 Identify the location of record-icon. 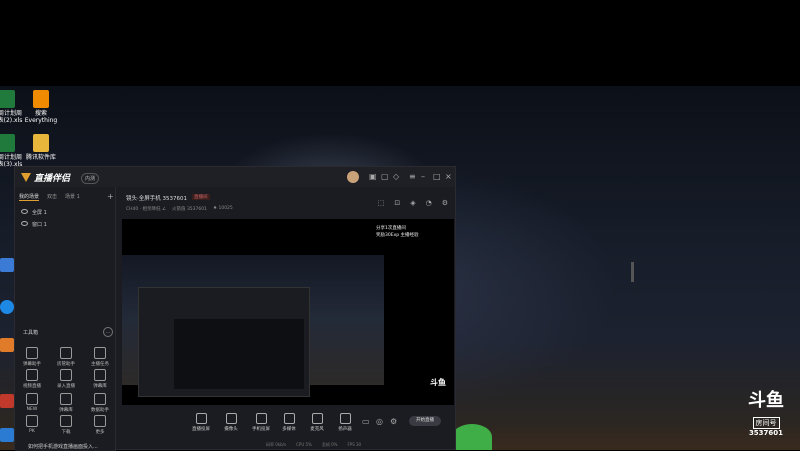
(66, 375).